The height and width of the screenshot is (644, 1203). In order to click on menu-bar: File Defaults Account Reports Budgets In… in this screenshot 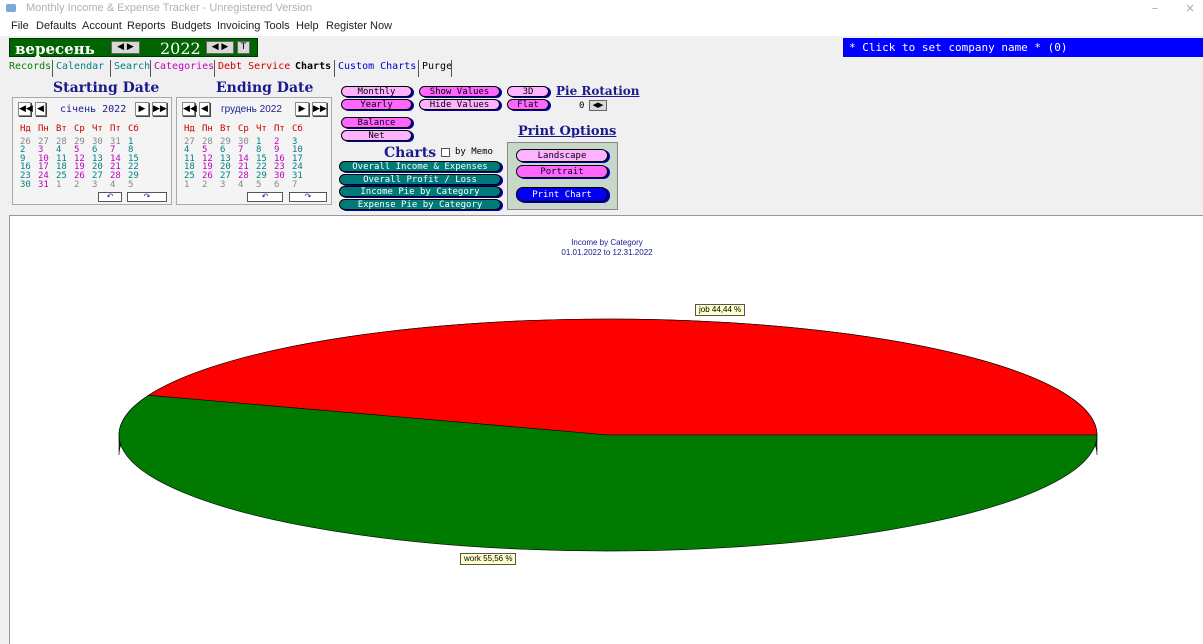, I will do `click(601, 27)`.